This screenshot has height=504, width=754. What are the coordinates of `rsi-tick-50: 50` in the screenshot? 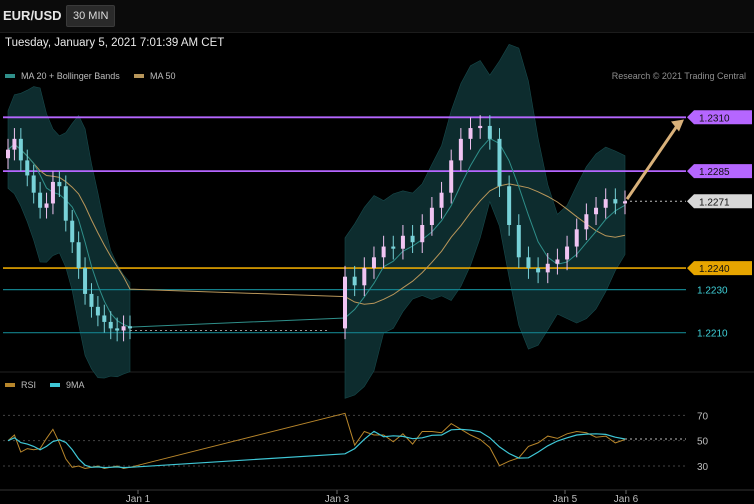 It's located at (703, 442).